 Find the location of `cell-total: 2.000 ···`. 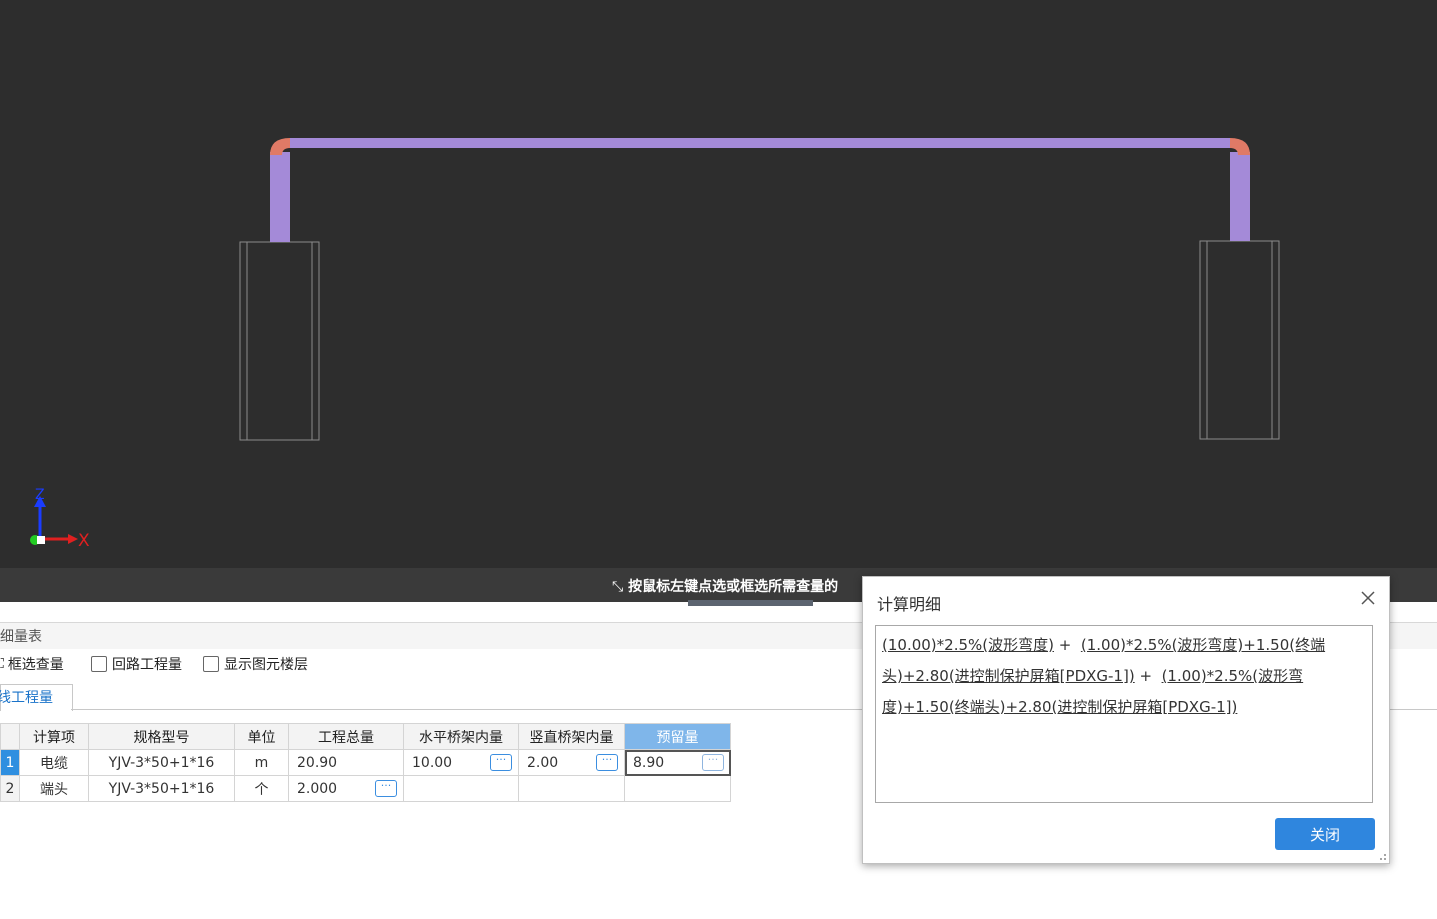

cell-total: 2.000 ··· is located at coordinates (346, 788).